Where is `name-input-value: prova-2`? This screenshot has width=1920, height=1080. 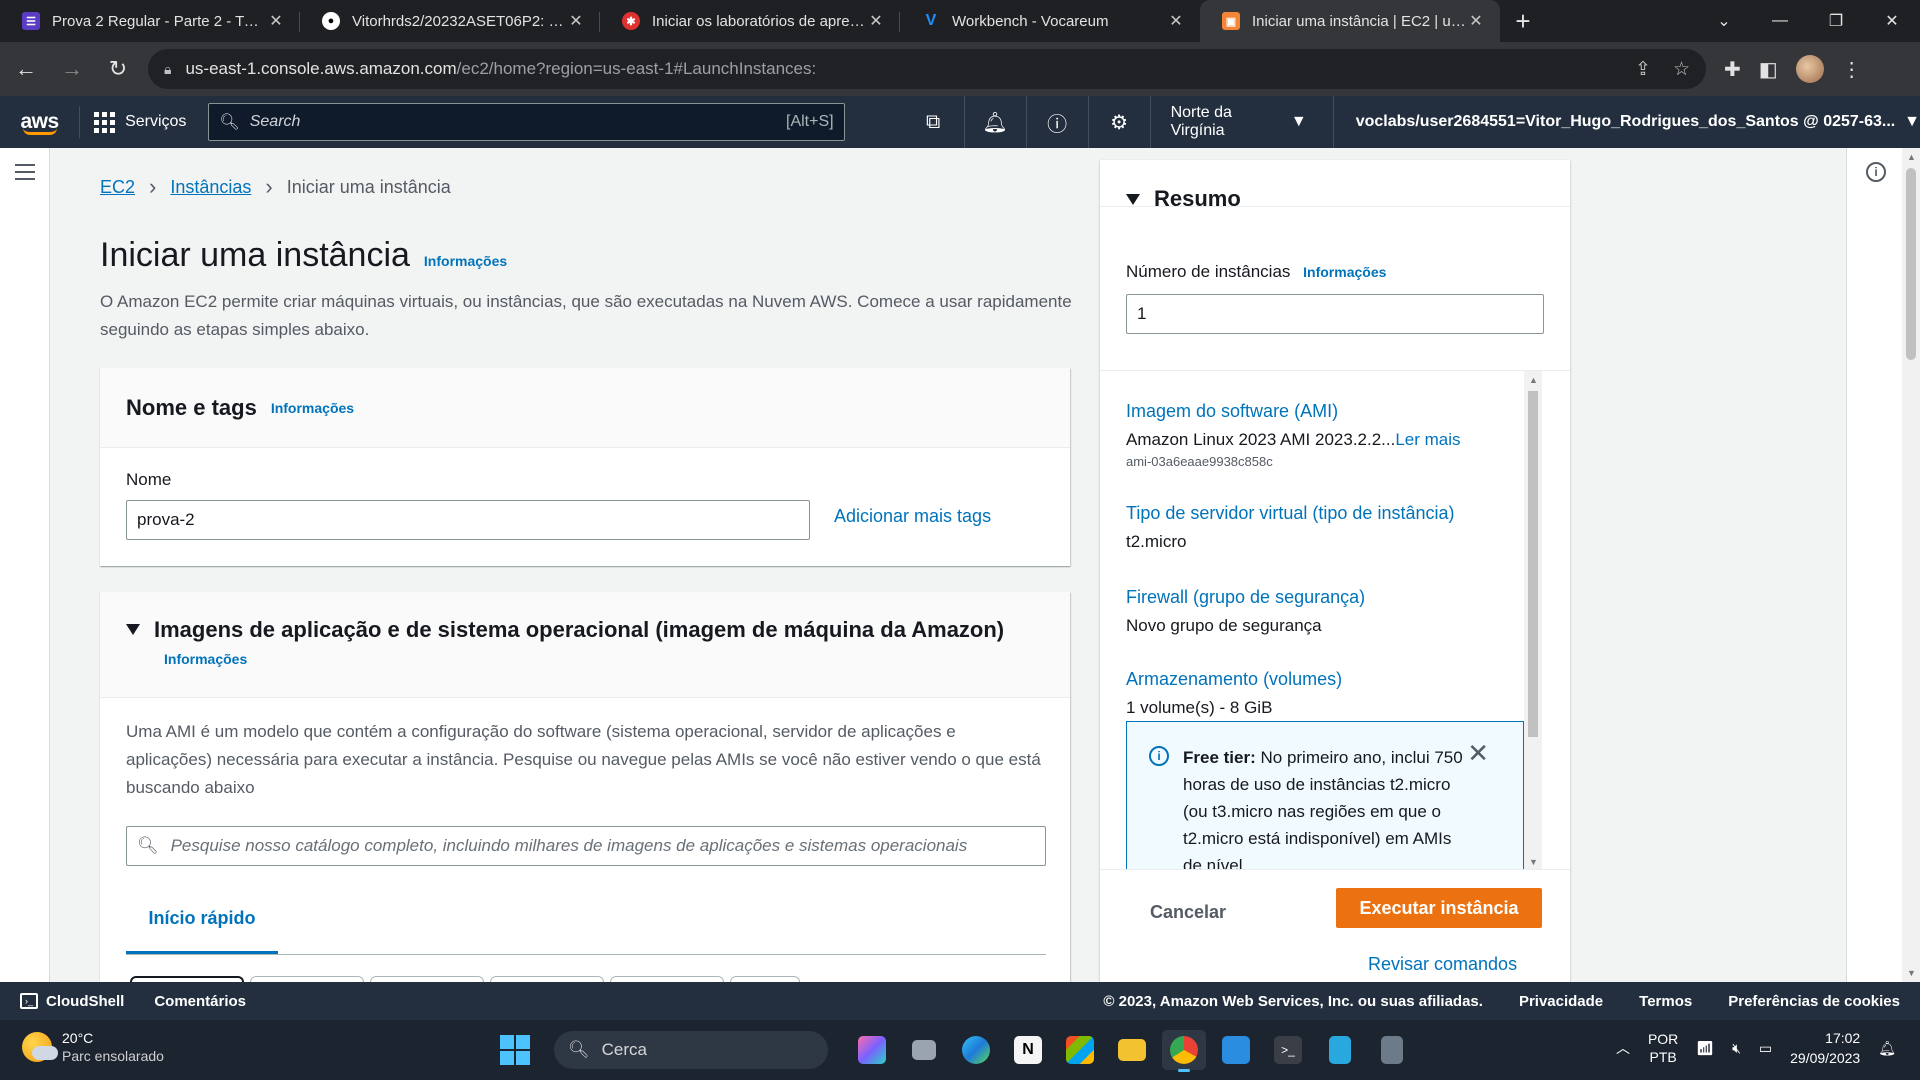 name-input-value: prova-2 is located at coordinates (166, 519).